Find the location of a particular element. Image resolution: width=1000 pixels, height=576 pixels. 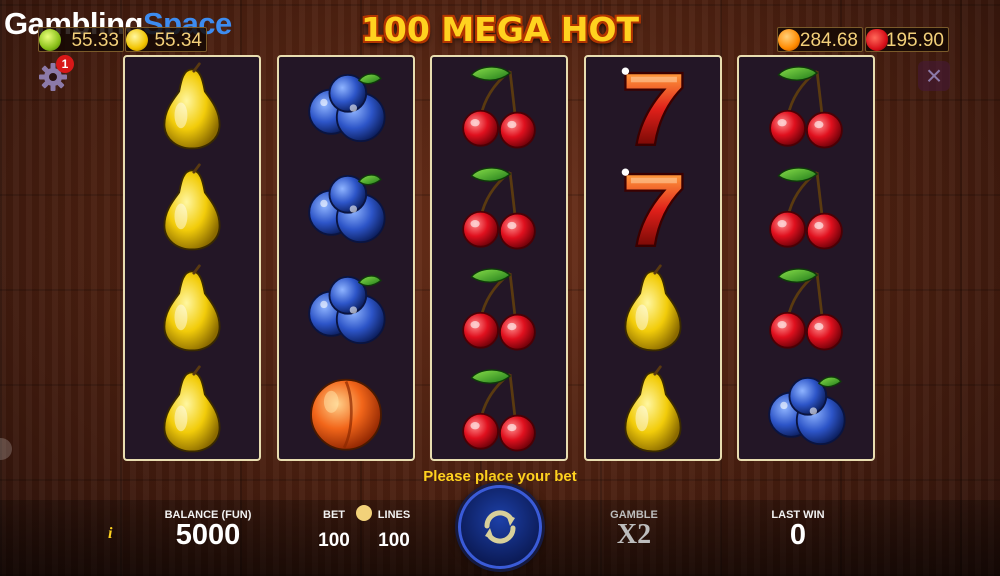

last-win-value: 0 is located at coordinates (798, 535).